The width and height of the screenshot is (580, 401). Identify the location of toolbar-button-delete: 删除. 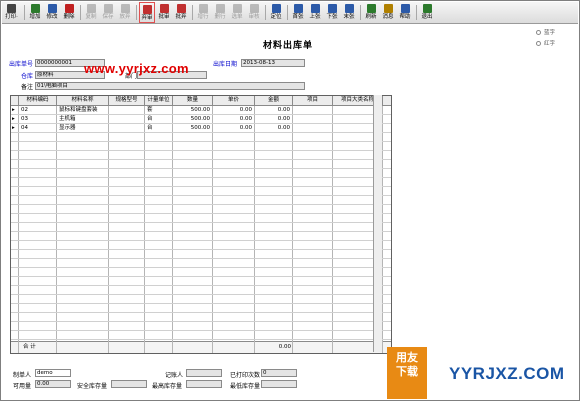
(69, 12).